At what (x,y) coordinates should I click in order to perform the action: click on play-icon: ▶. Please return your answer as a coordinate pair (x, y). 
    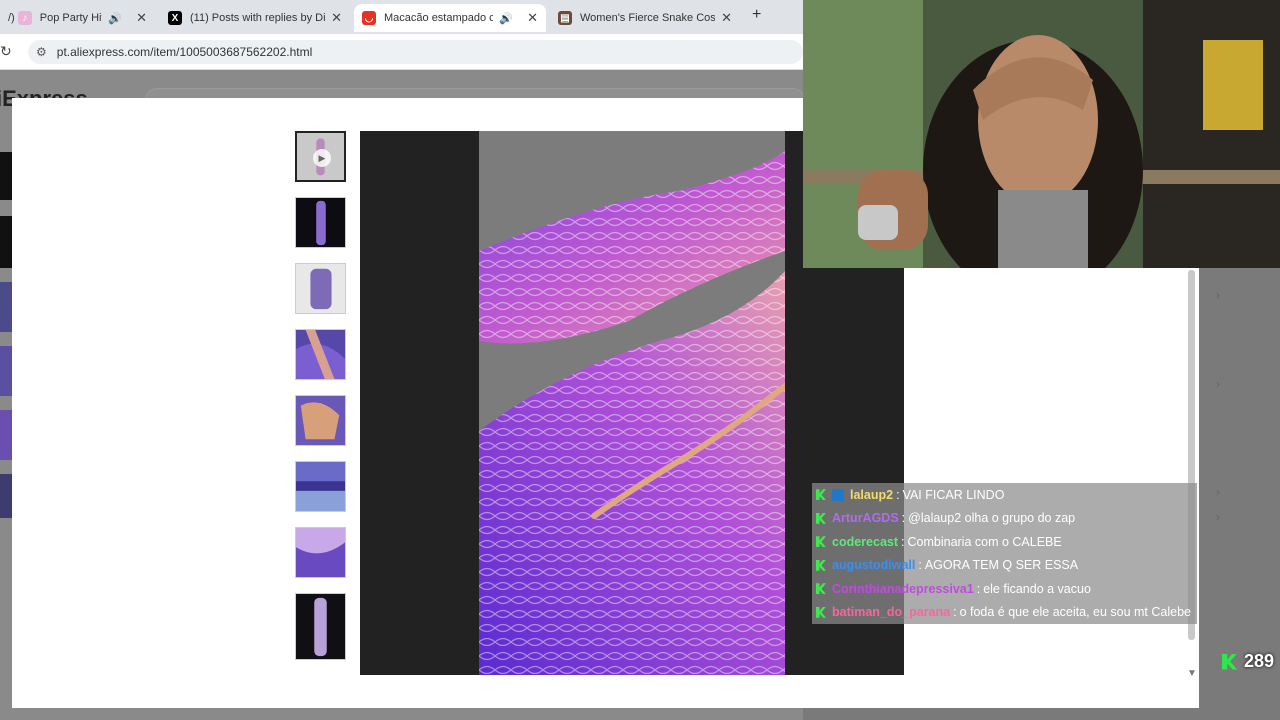
    Looking at the image, I should click on (322, 158).